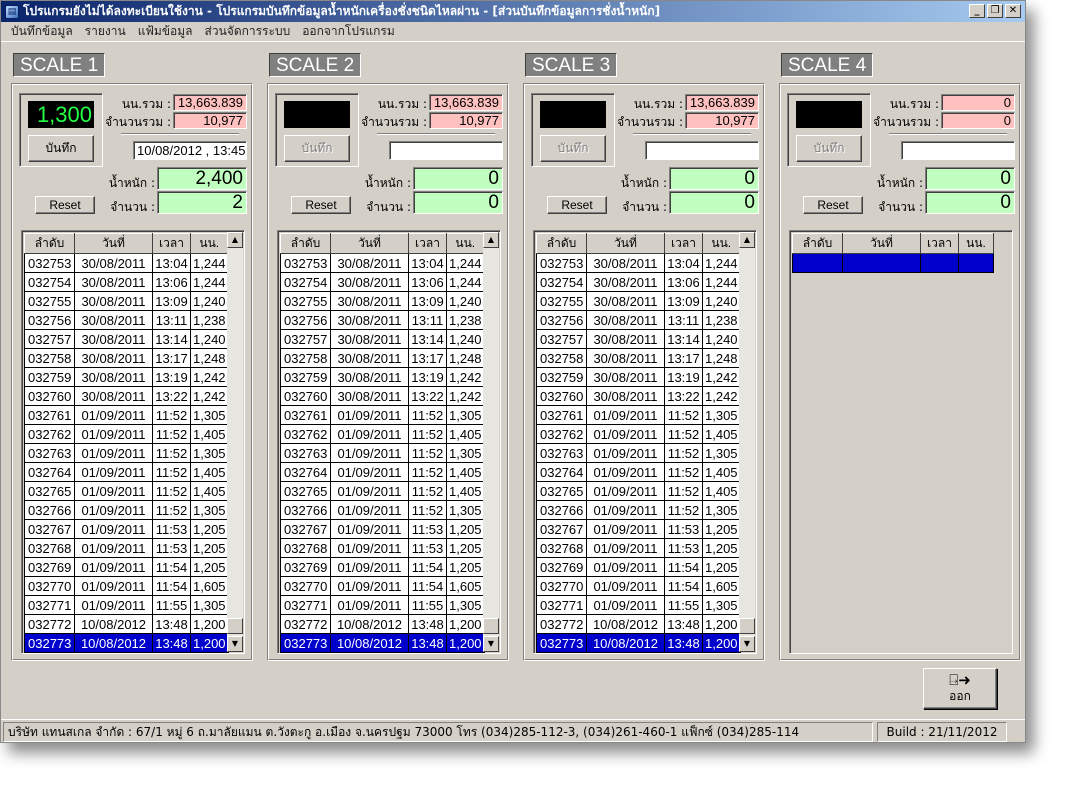  Describe the element at coordinates (165, 31) in the screenshot. I see `menu-data-file: แฟ้มข้อมูล` at that location.